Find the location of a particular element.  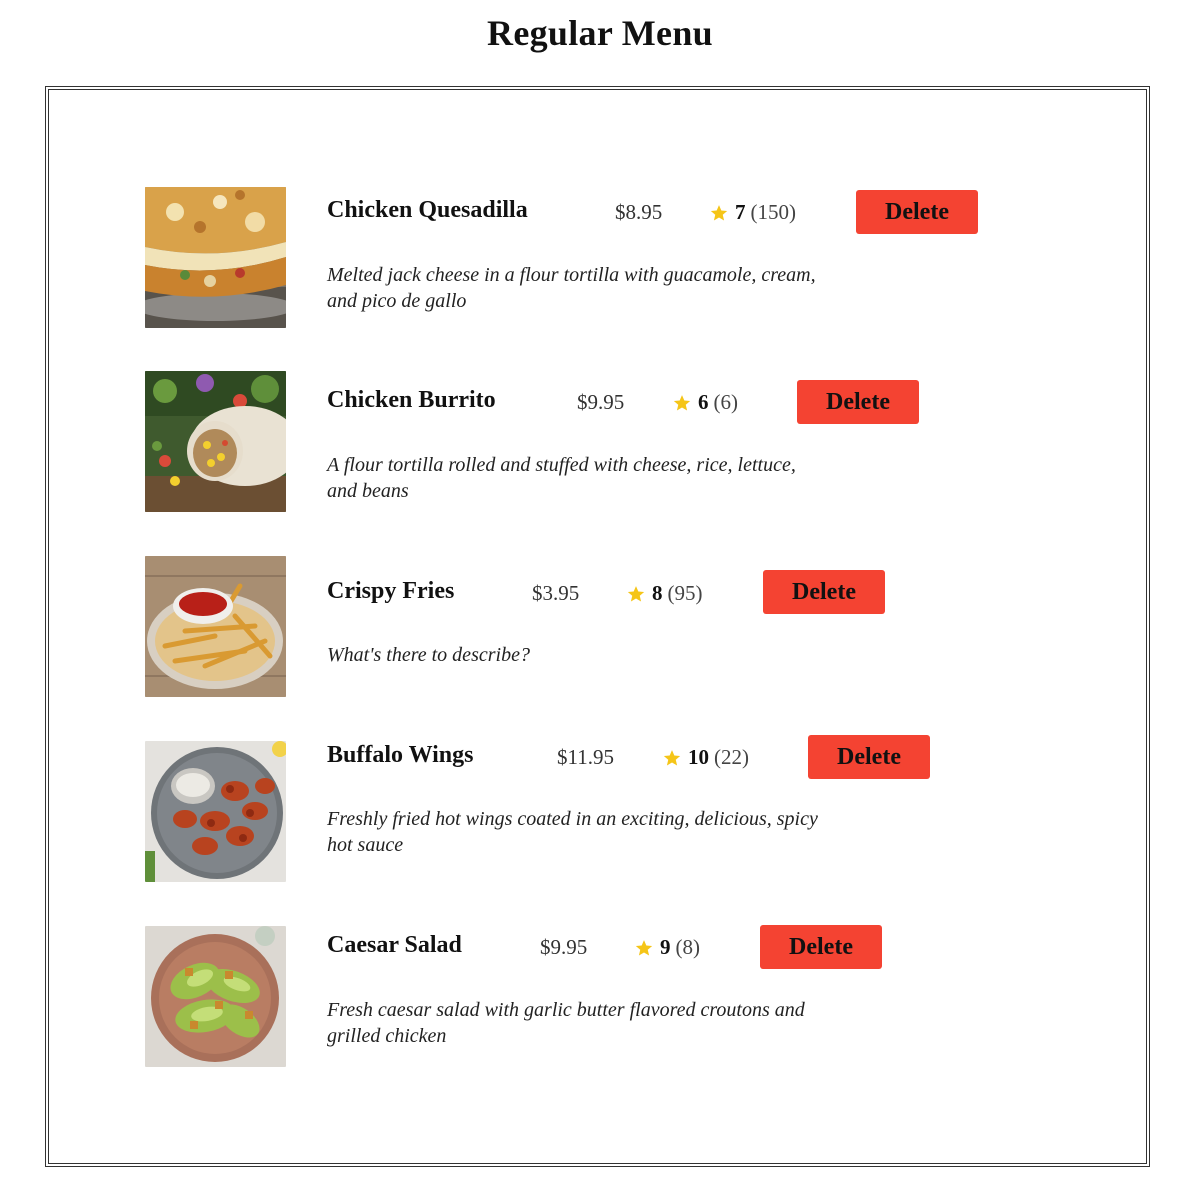

crispy-fries-image is located at coordinates (215, 626).